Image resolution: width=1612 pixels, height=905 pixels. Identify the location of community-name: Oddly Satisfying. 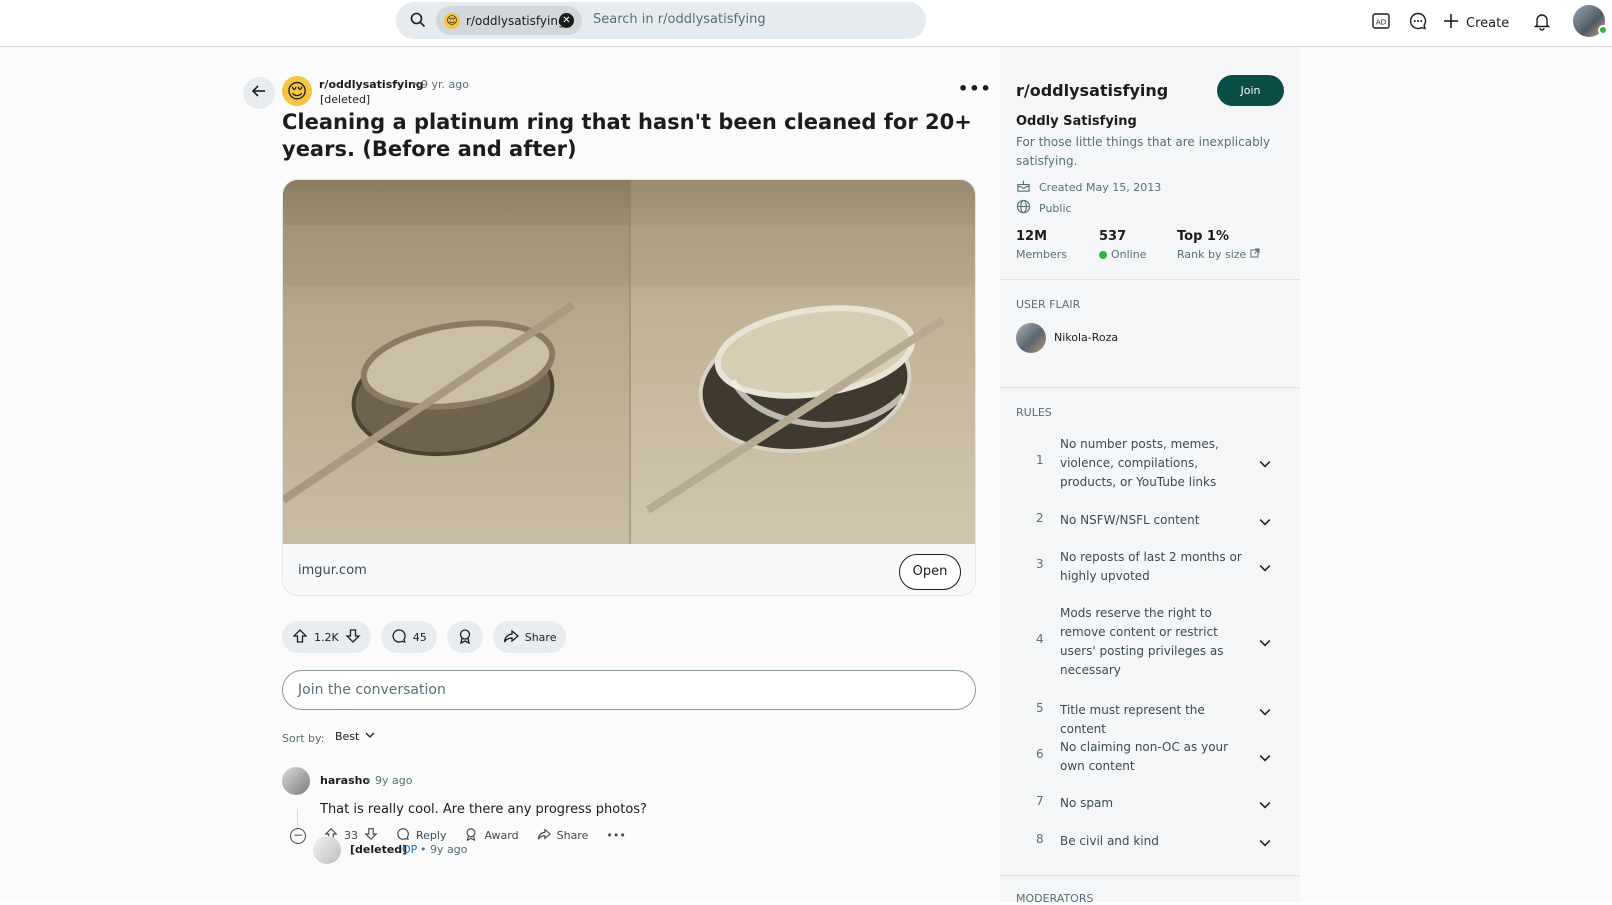
(1076, 121).